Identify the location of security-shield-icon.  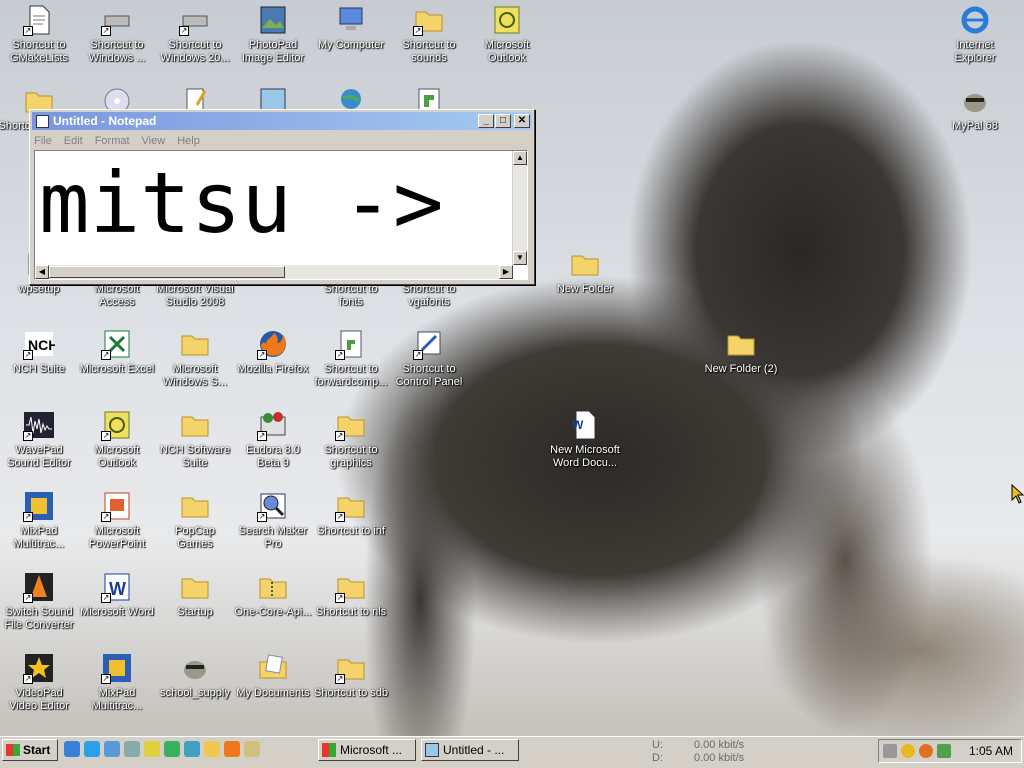
(908, 751).